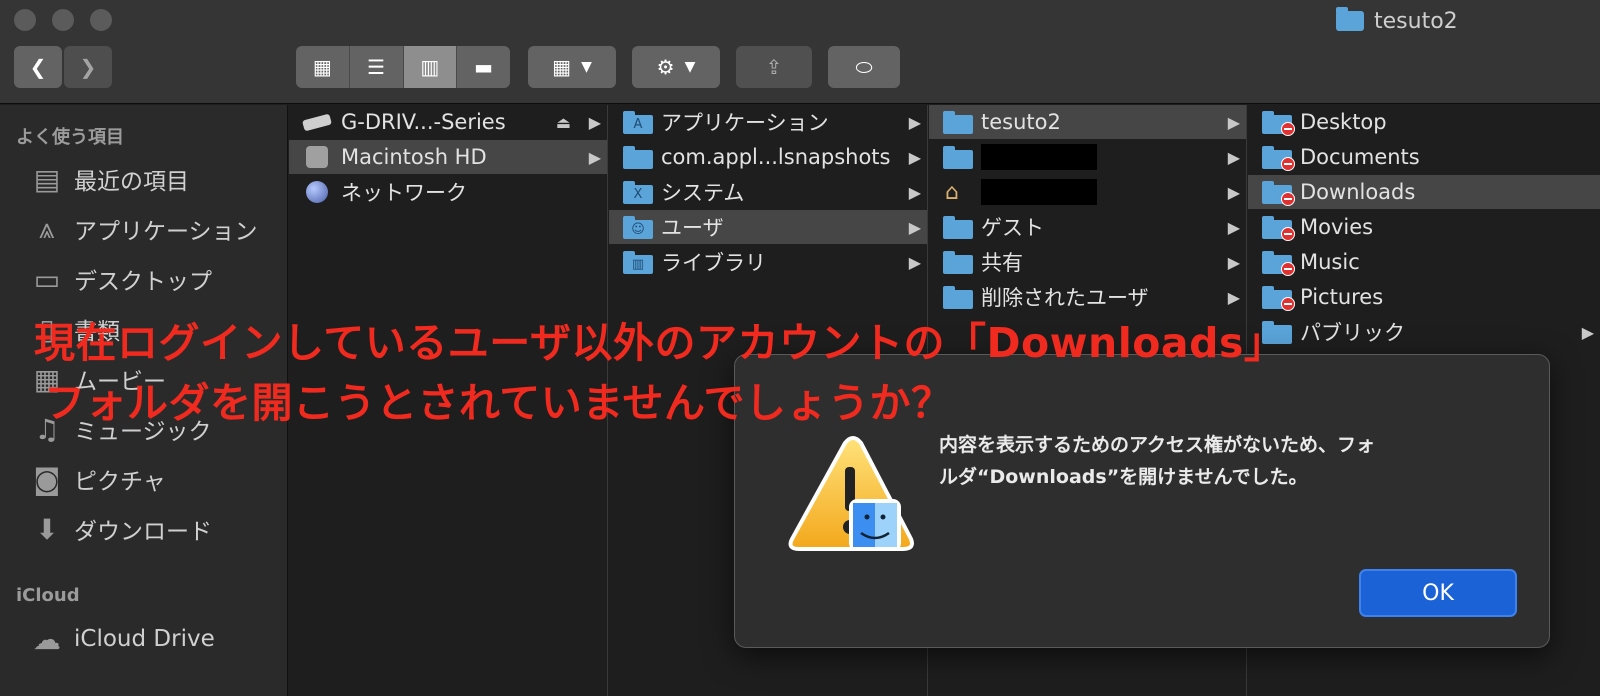 The image size is (1600, 696). Describe the element at coordinates (1087, 297) in the screenshot. I see `list-item-deleted-users: 削除されたユーザ ▶` at that location.